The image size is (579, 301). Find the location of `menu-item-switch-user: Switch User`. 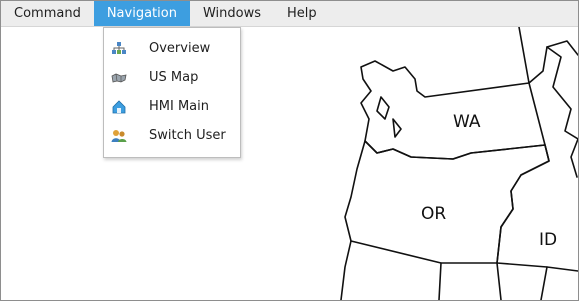

menu-item-switch-user: Switch User is located at coordinates (172, 135).